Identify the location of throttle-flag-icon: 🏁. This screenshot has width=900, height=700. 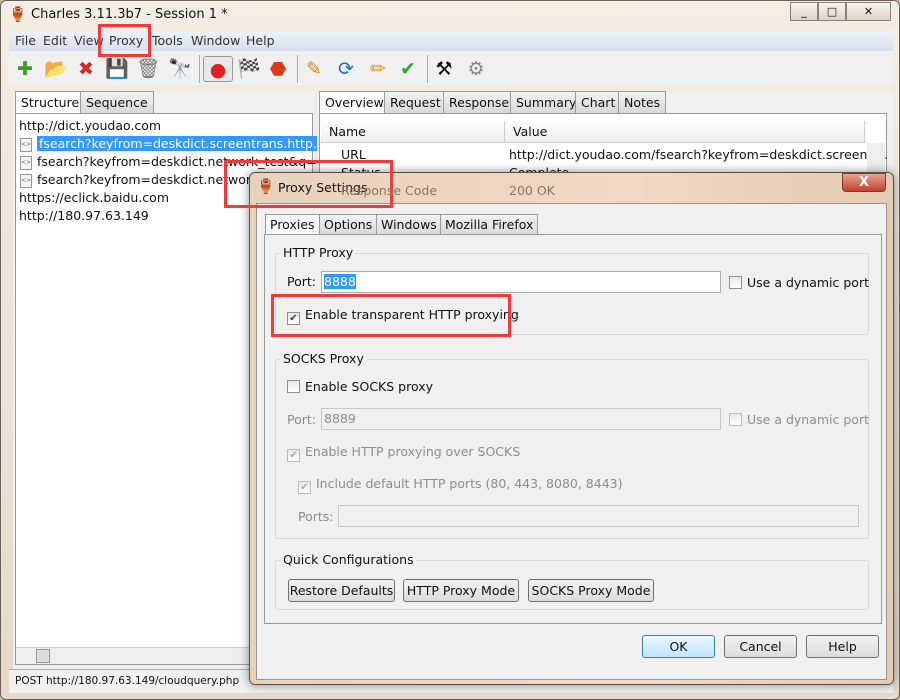
(249, 69).